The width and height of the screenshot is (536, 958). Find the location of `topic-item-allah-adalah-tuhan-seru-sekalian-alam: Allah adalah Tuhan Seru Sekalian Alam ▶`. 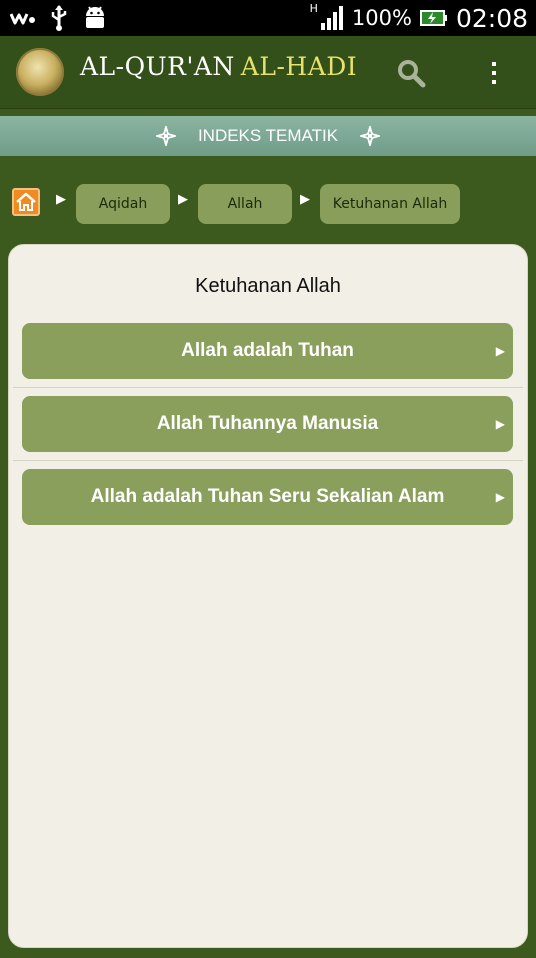

topic-item-allah-adalah-tuhan-seru-sekalian-alam: Allah adalah Tuhan Seru Sekalian Alam ▶ is located at coordinates (267, 497).